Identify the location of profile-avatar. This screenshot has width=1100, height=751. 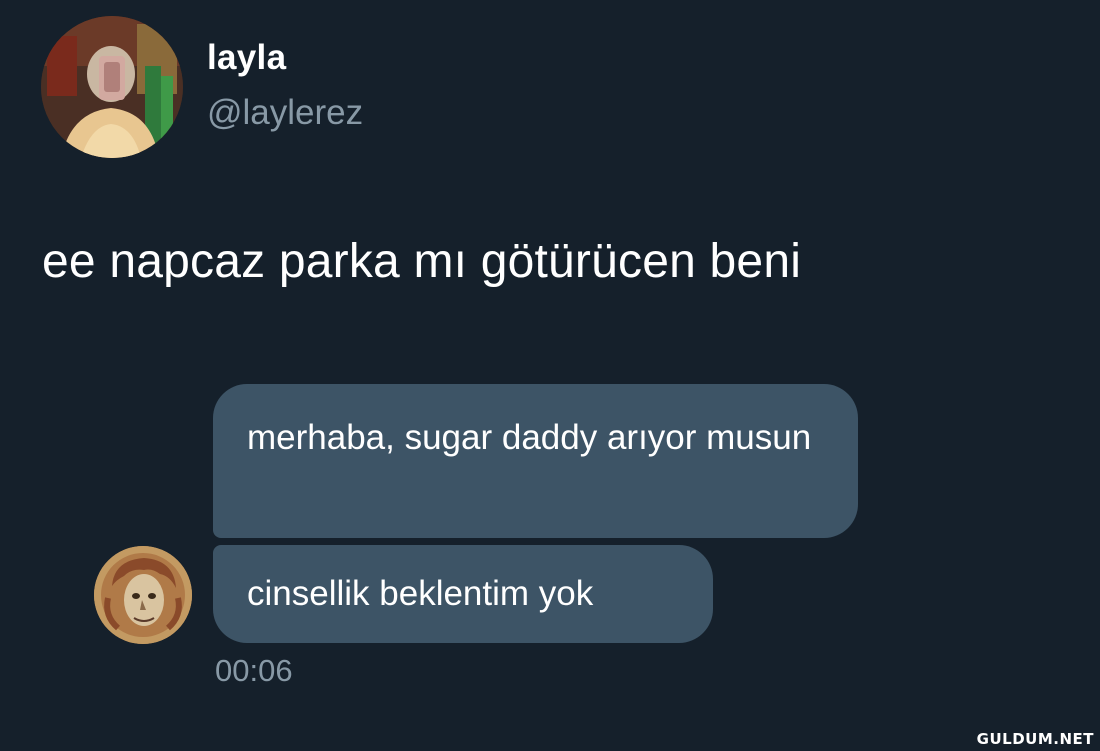
(112, 87).